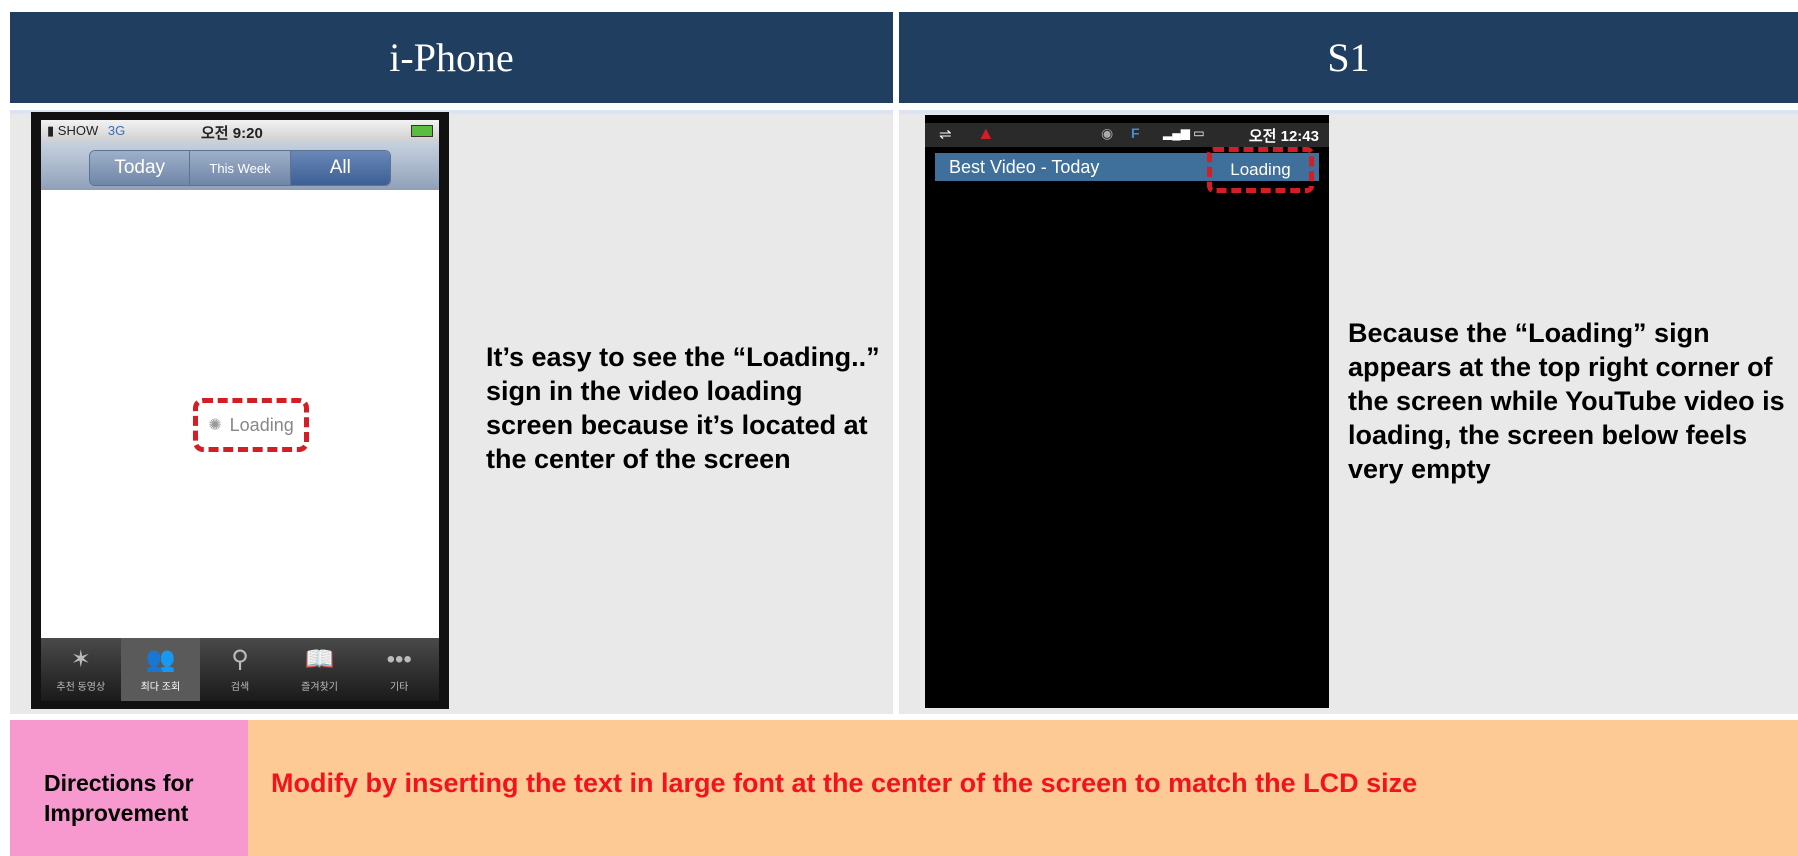  What do you see at coordinates (80, 659) in the screenshot?
I see `featured-icon: ✶` at bounding box center [80, 659].